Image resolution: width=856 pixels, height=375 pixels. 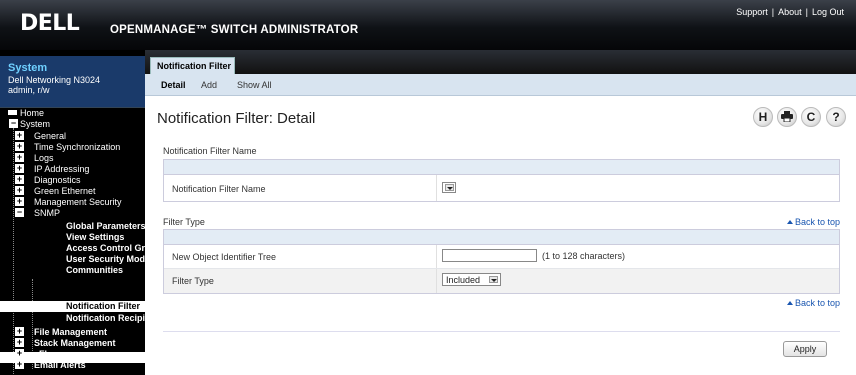 What do you see at coordinates (763, 117) in the screenshot?
I see `help-h-icon: H` at bounding box center [763, 117].